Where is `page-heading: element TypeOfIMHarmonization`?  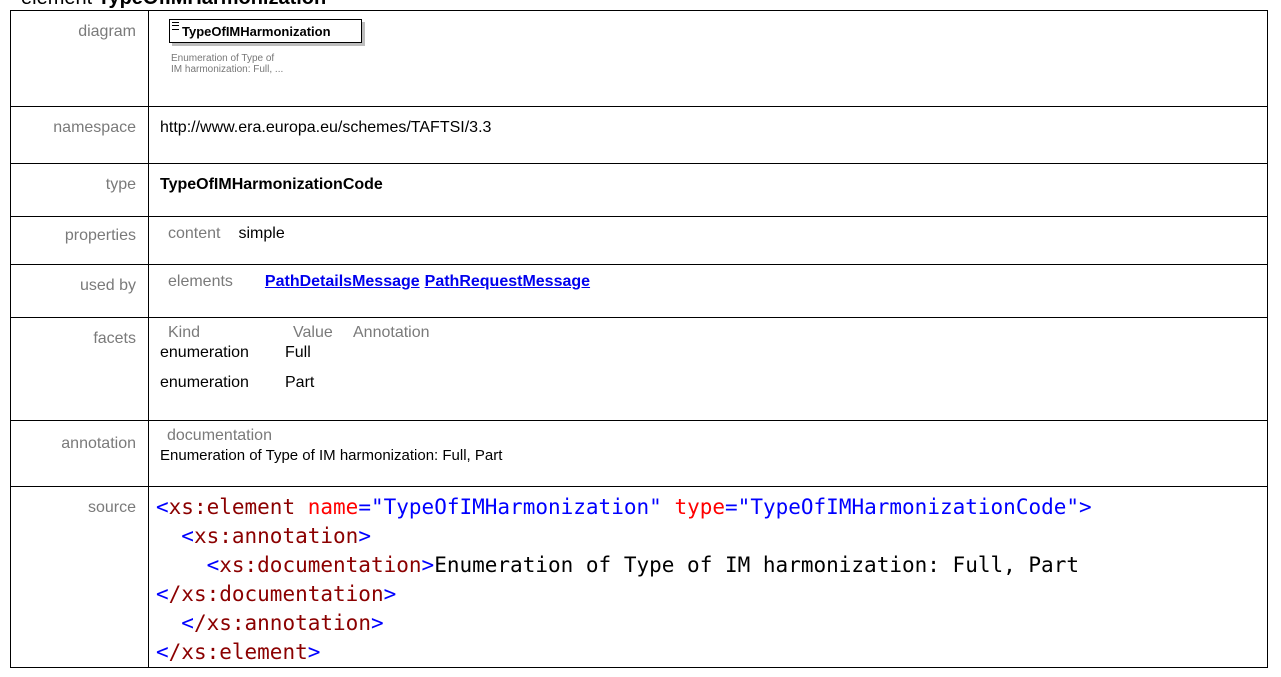
page-heading: element TypeOfIMHarmonization is located at coordinates (173, 5).